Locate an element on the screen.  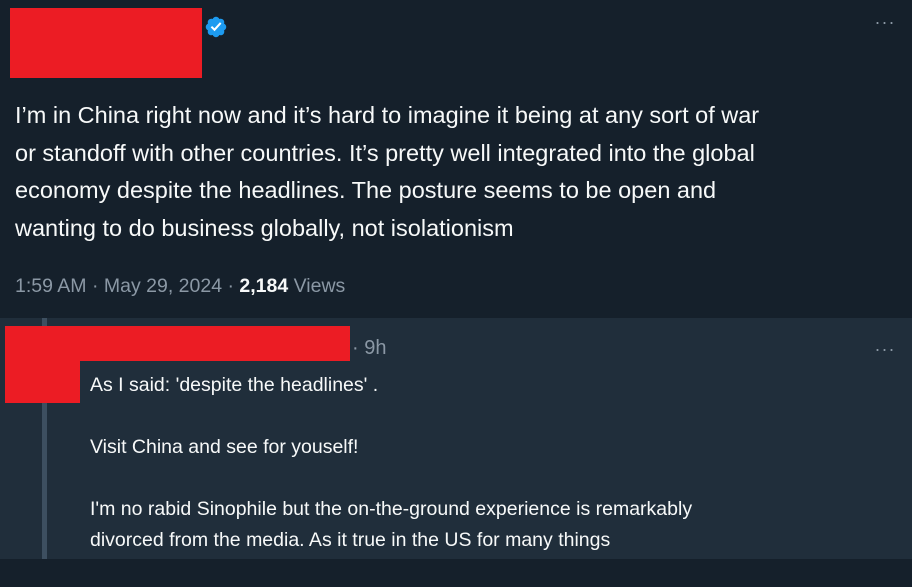
redacted-author-block is located at coordinates (106, 43).